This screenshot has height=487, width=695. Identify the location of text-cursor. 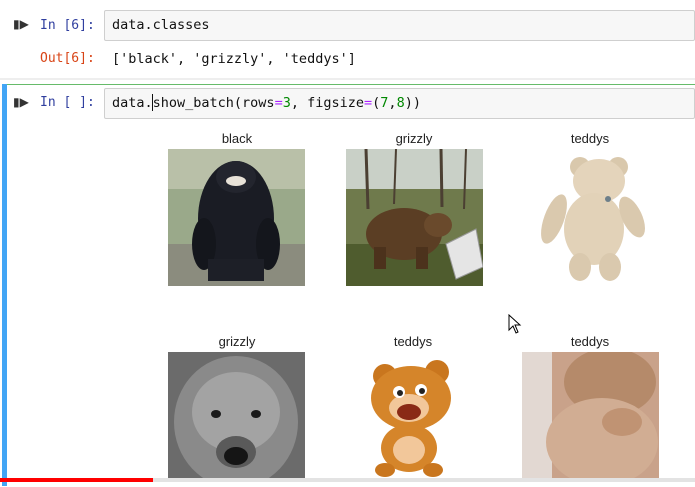
(156, 102).